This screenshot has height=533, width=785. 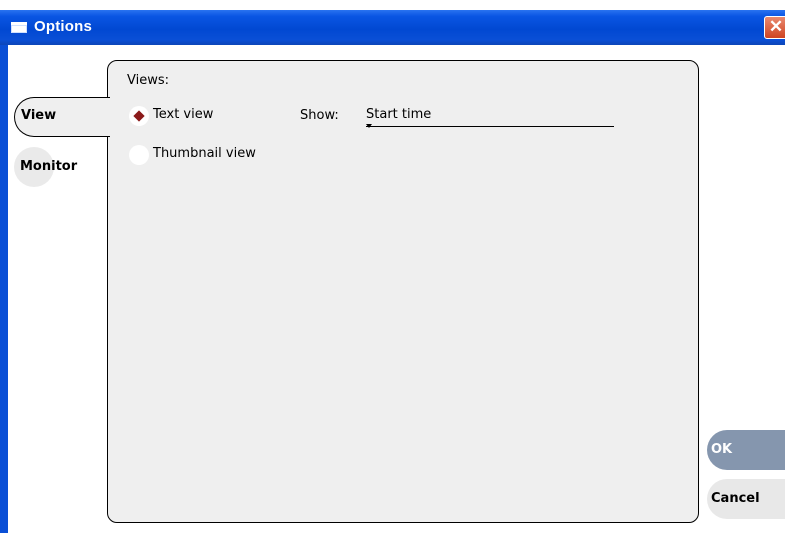 I want to click on thumbnail-view-label: Thumbnail view, so click(x=204, y=153).